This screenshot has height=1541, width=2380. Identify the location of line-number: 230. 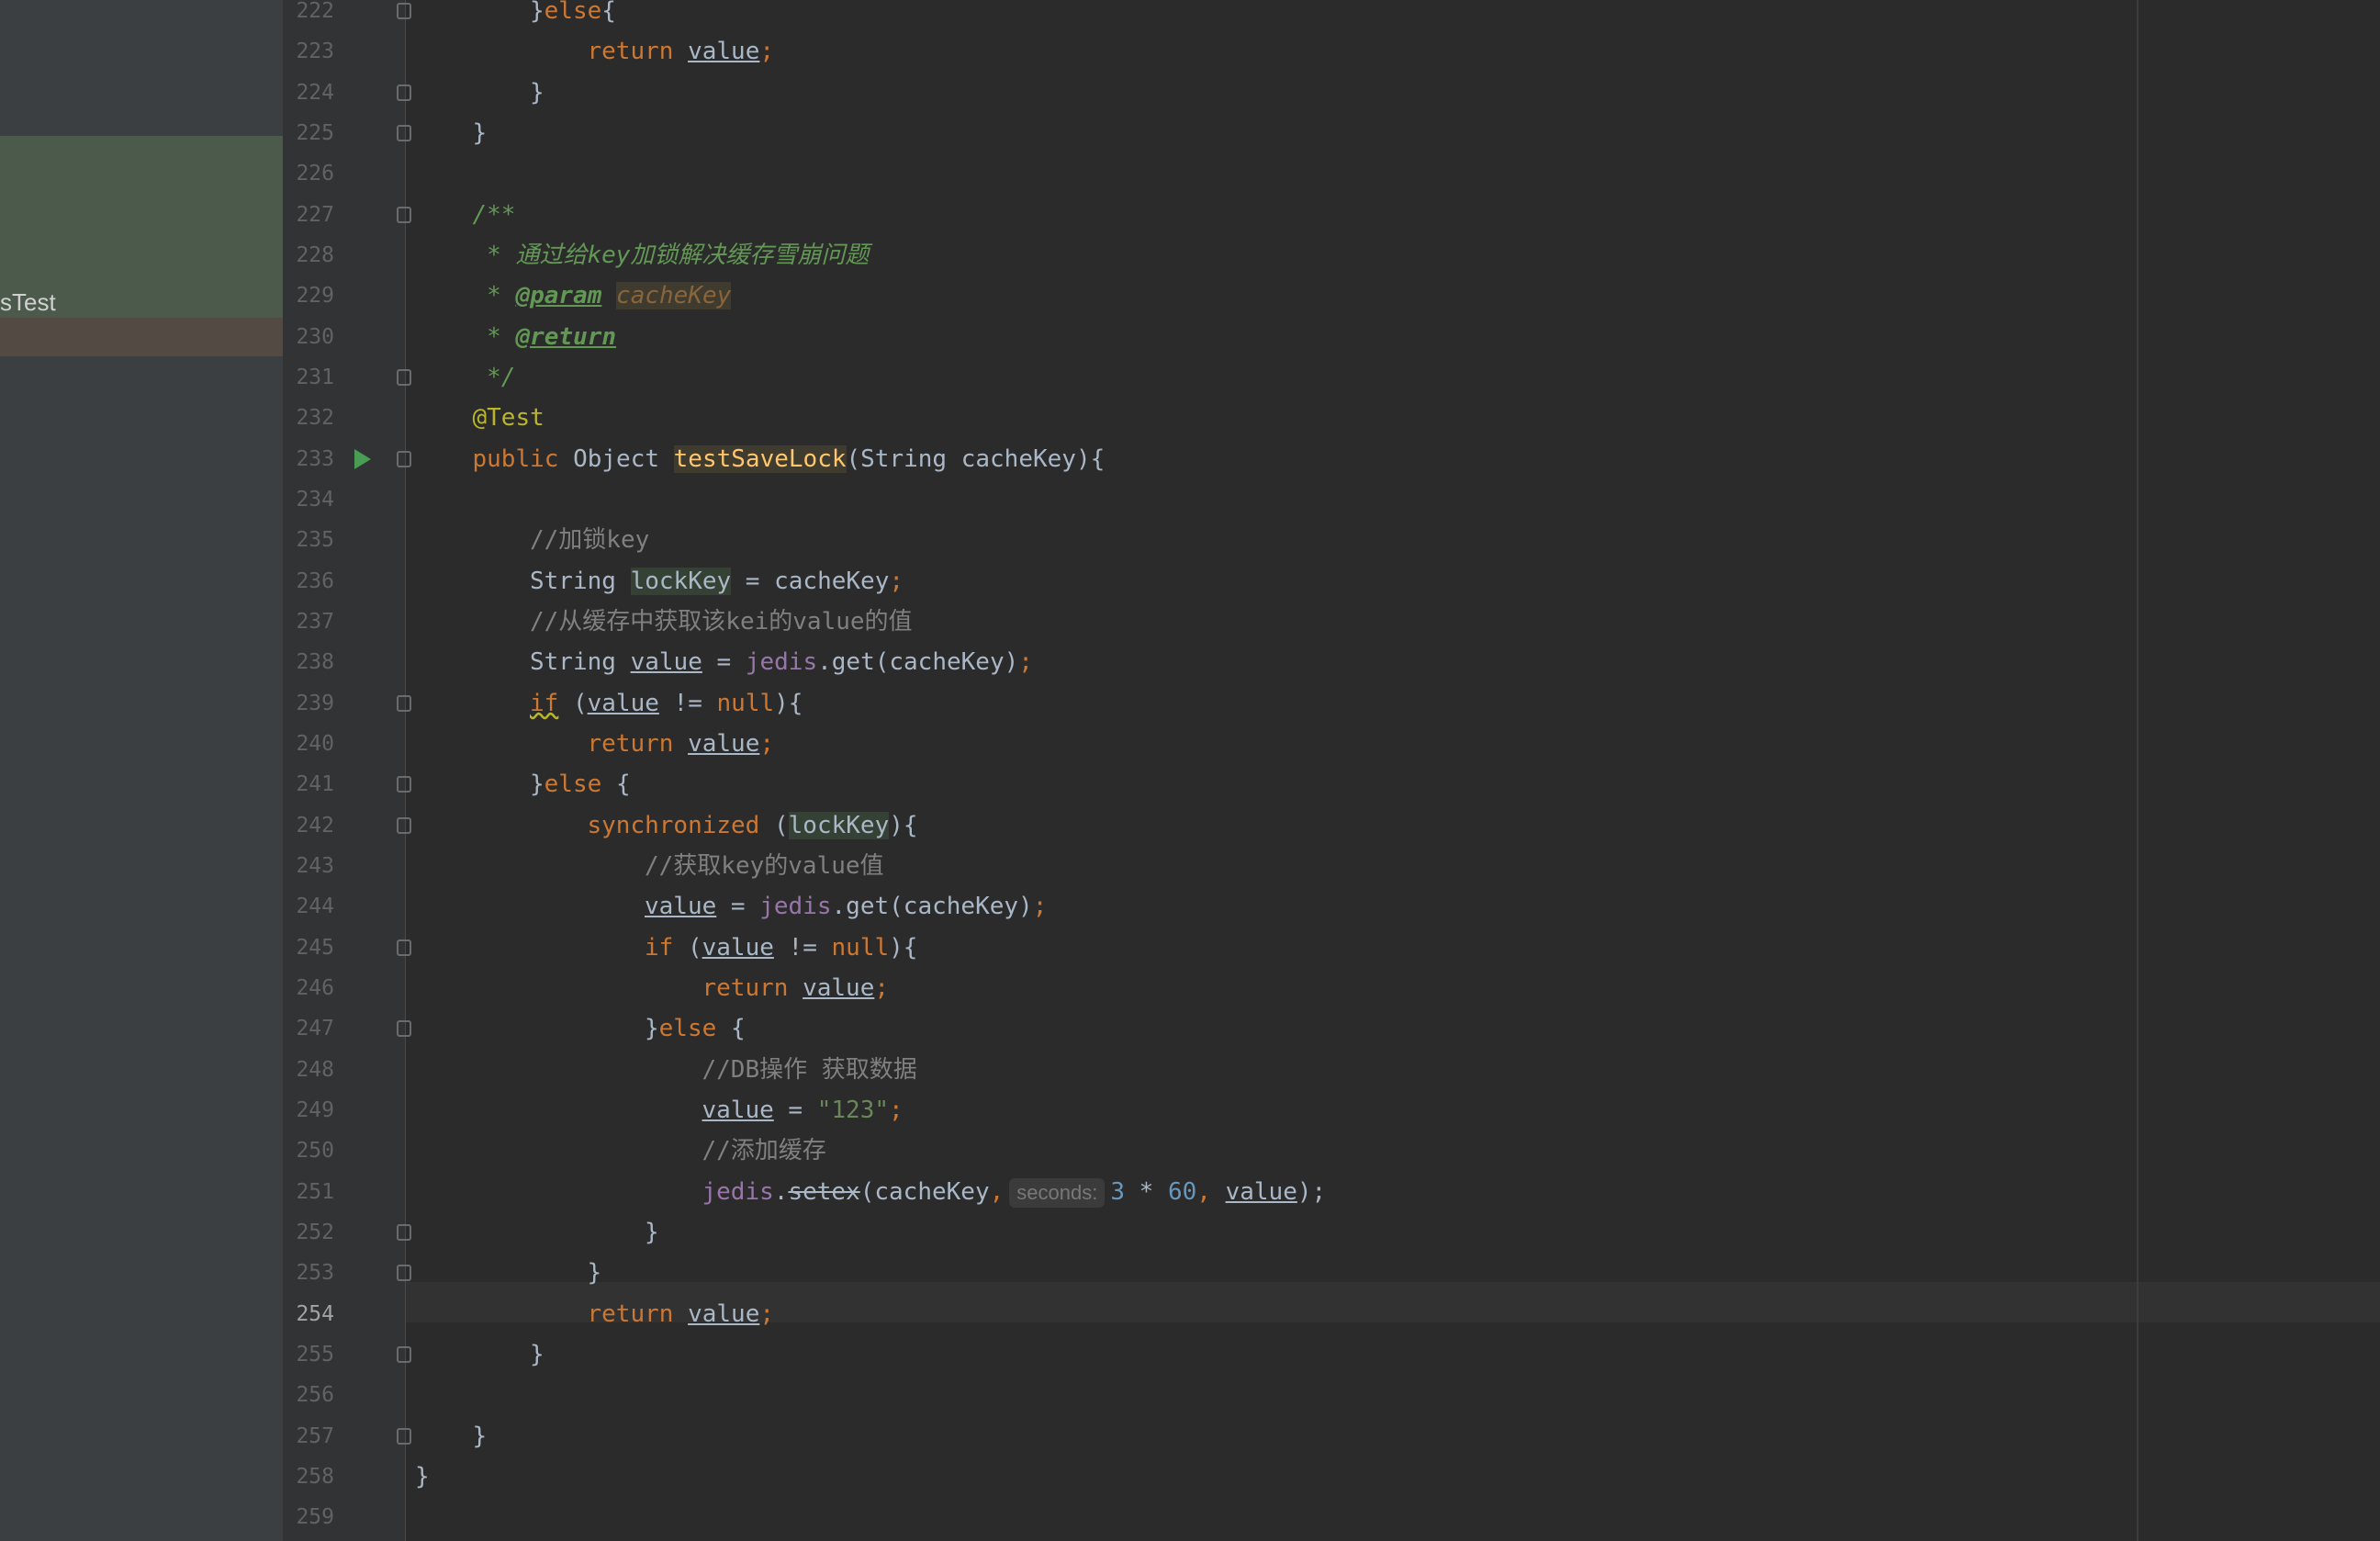
(308, 337).